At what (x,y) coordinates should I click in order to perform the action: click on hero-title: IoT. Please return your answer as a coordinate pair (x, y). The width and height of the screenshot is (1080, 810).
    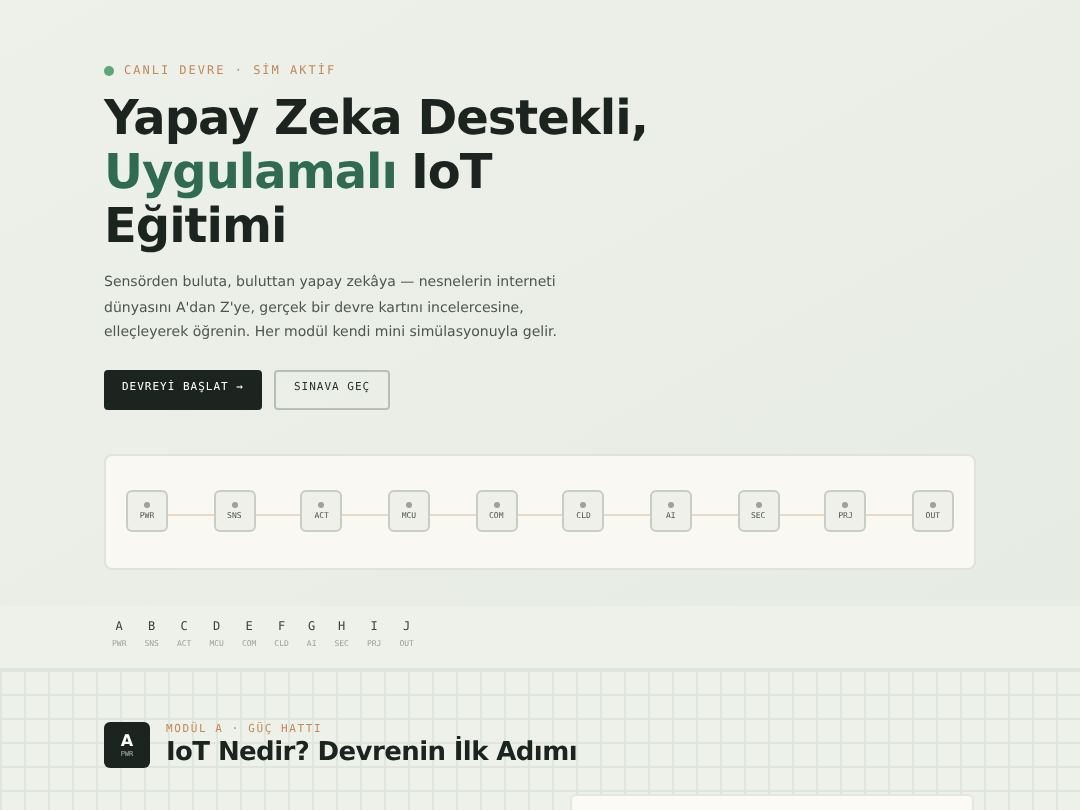
    Looking at the image, I should click on (451, 173).